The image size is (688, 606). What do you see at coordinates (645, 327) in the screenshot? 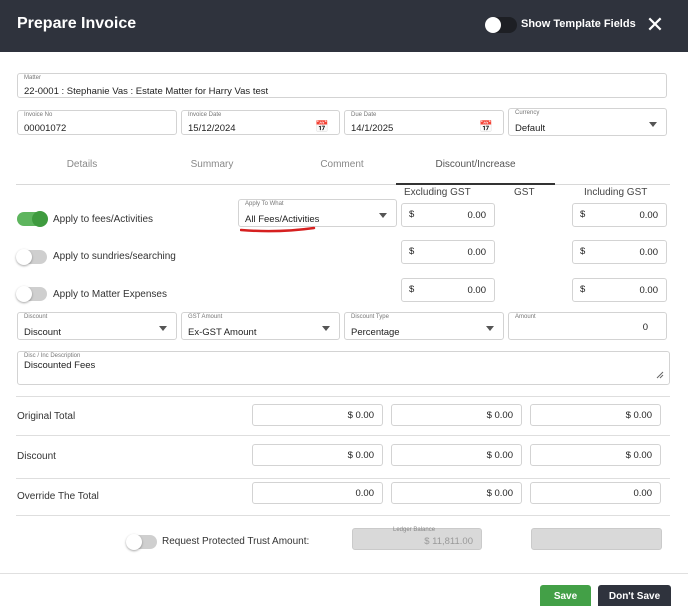
I see `amount-value: 0` at bounding box center [645, 327].